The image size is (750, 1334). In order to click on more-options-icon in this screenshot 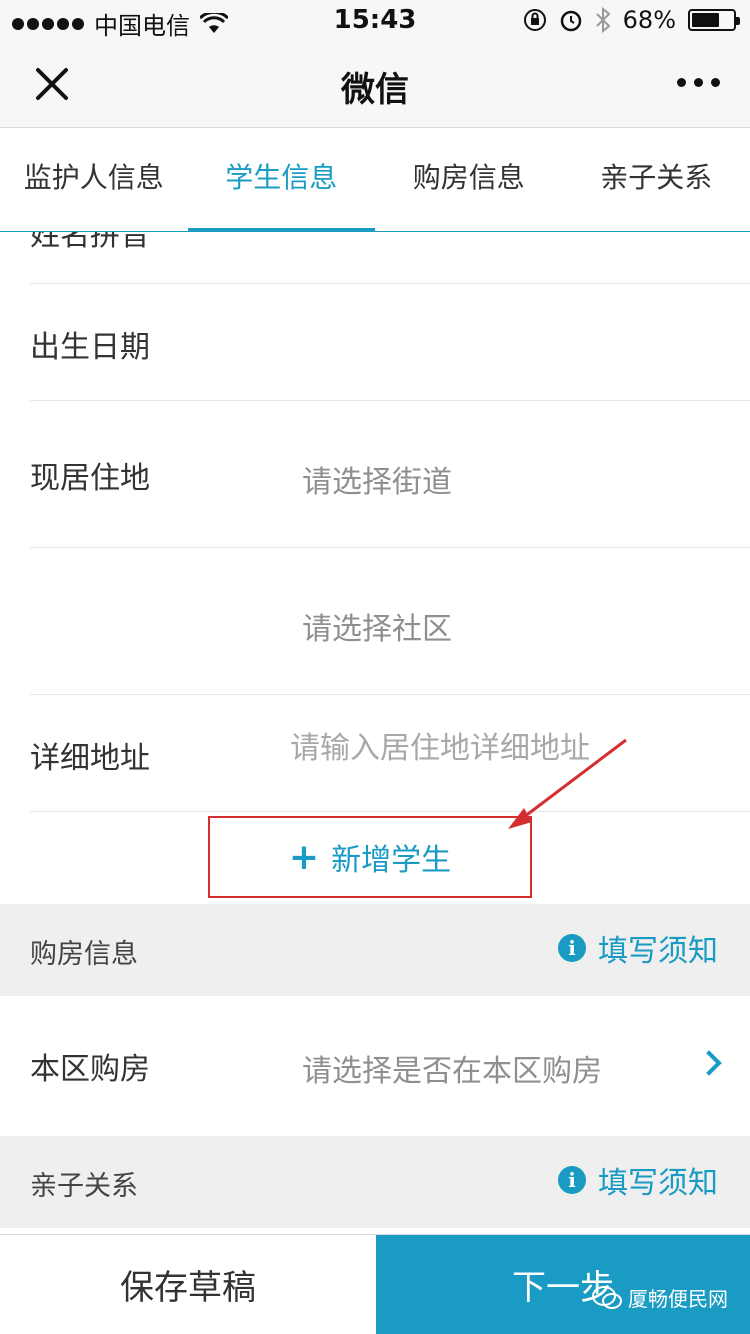, I will do `click(698, 82)`.